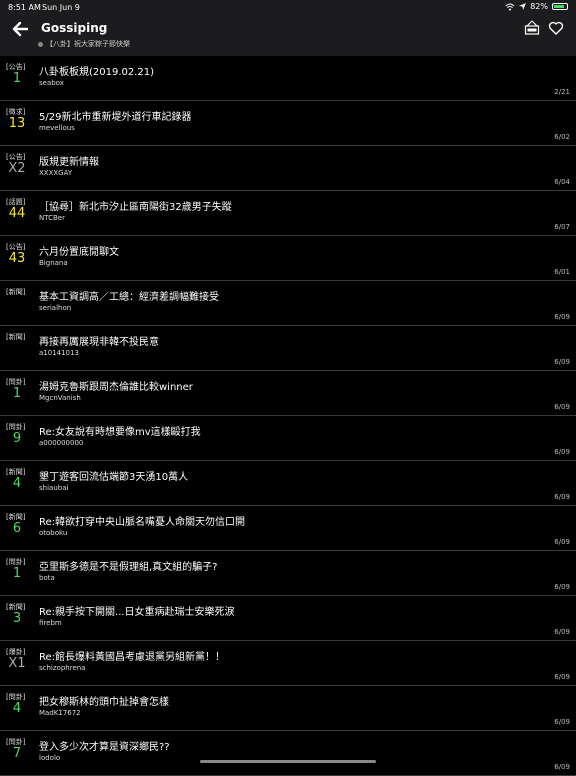 This screenshot has width=576, height=776. What do you see at coordinates (56, 173) in the screenshot?
I see `post-author: XXXXGAY` at bounding box center [56, 173].